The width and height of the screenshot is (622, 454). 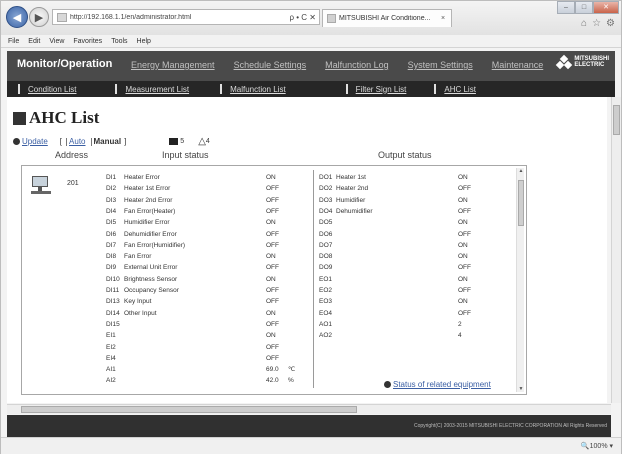 I want to click on menu-favorites: Favorites, so click(x=87, y=41).